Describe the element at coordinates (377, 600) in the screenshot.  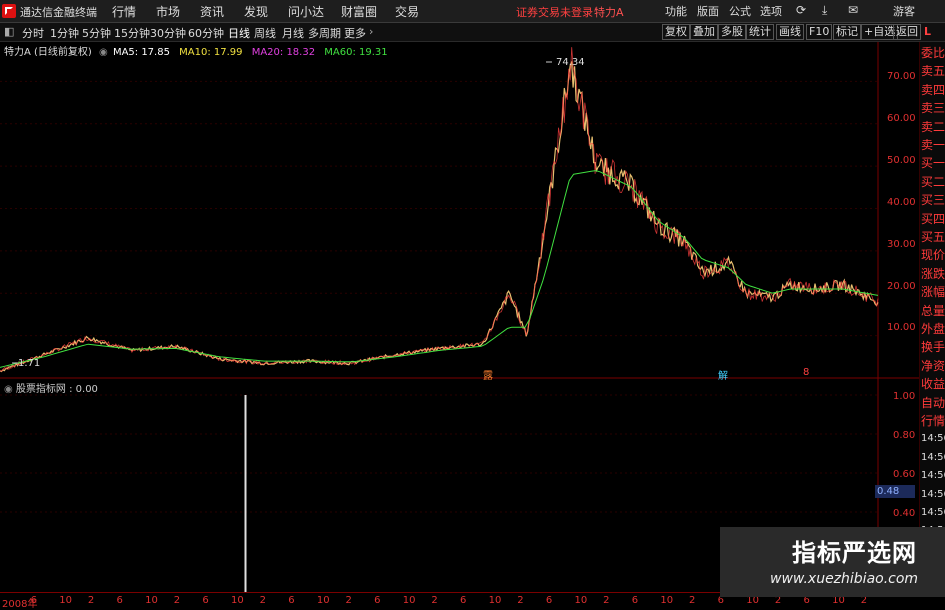
I see `time-tick-13: 6` at that location.